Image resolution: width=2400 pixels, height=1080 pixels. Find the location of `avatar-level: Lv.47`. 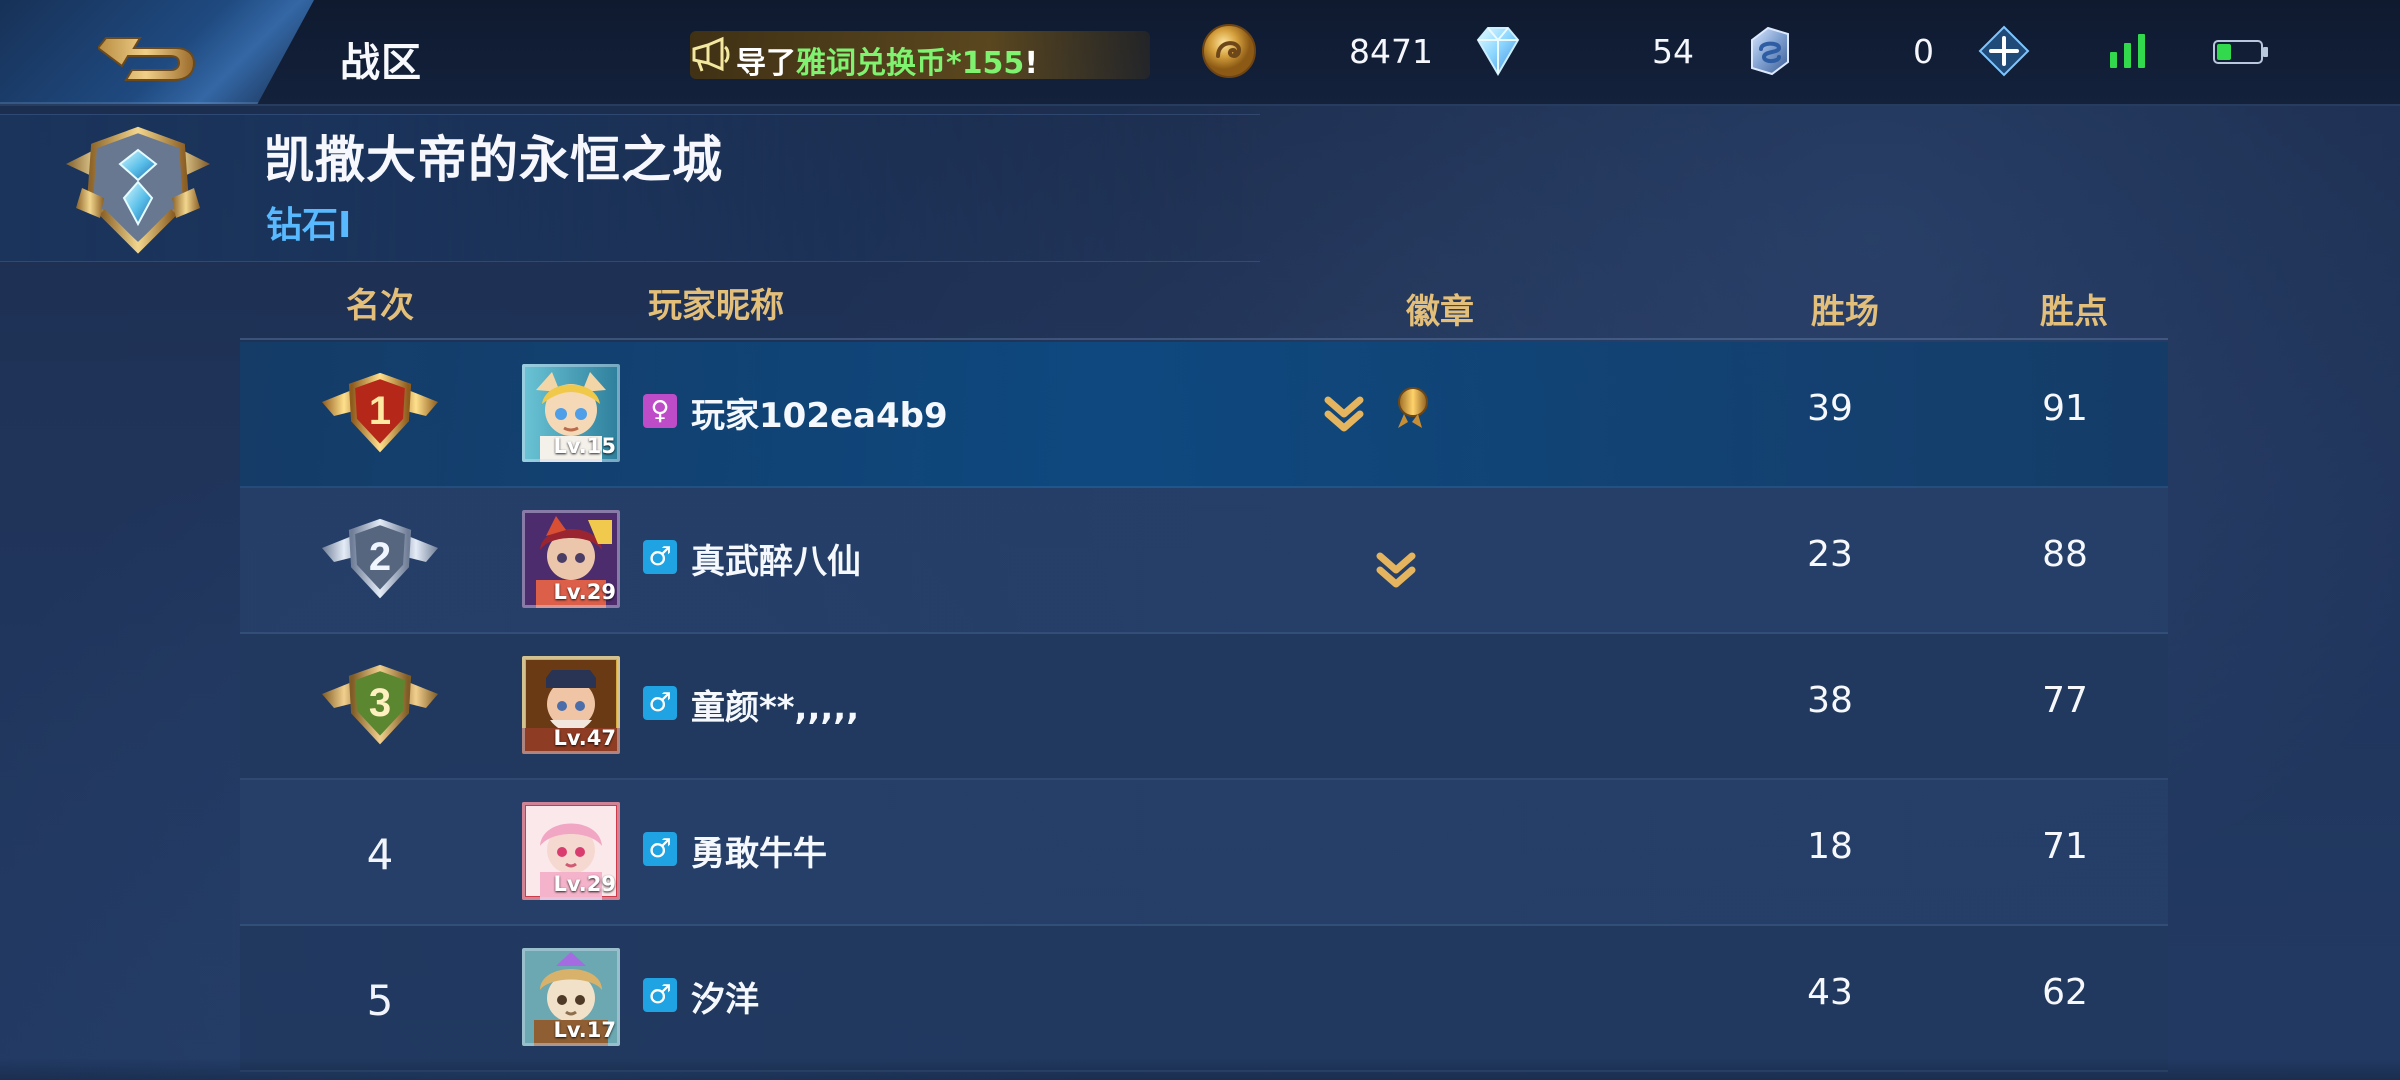

avatar-level: Lv.47 is located at coordinates (584, 738).